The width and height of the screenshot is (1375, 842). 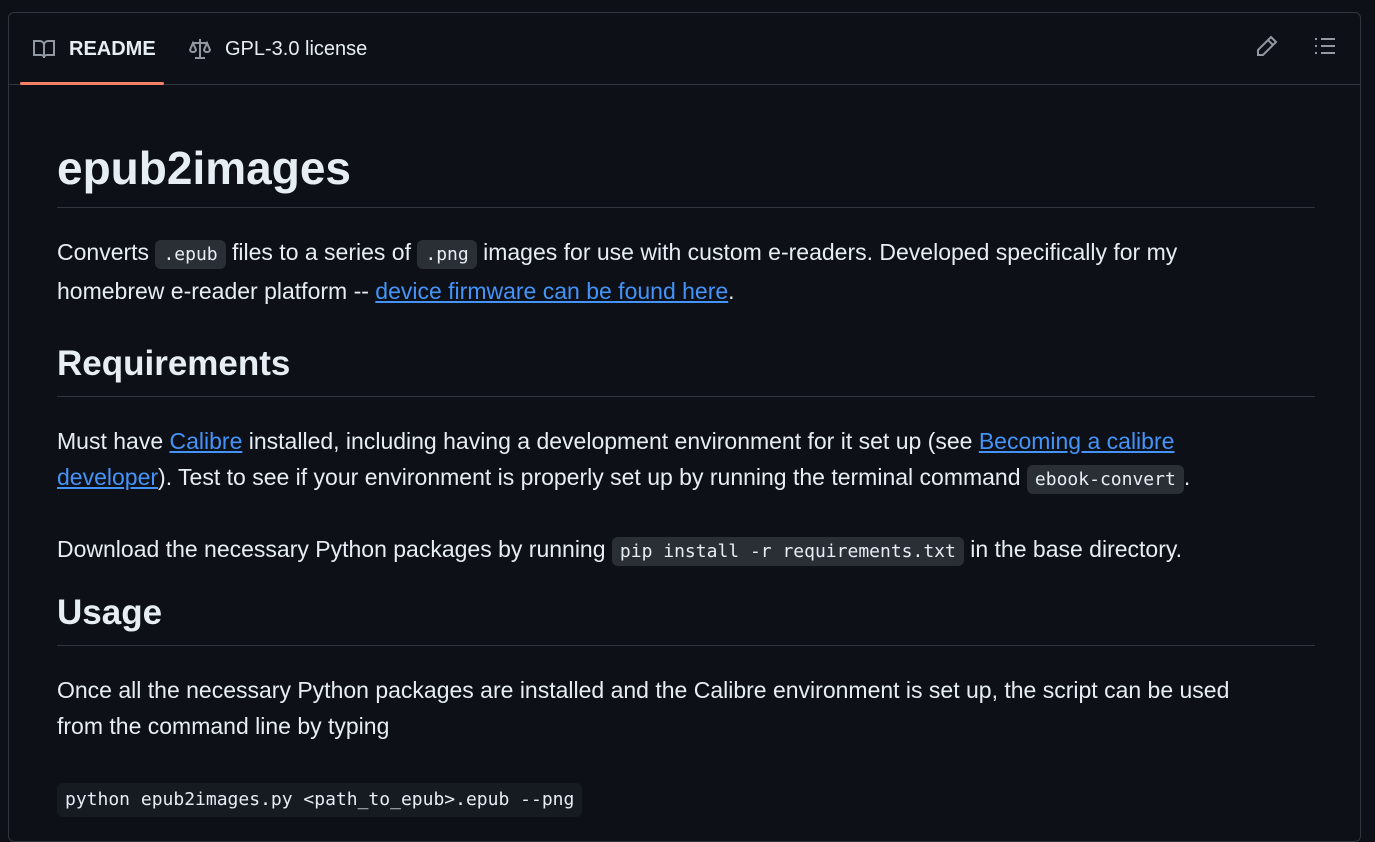 What do you see at coordinates (204, 168) in the screenshot?
I see `readme-title: epub2images` at bounding box center [204, 168].